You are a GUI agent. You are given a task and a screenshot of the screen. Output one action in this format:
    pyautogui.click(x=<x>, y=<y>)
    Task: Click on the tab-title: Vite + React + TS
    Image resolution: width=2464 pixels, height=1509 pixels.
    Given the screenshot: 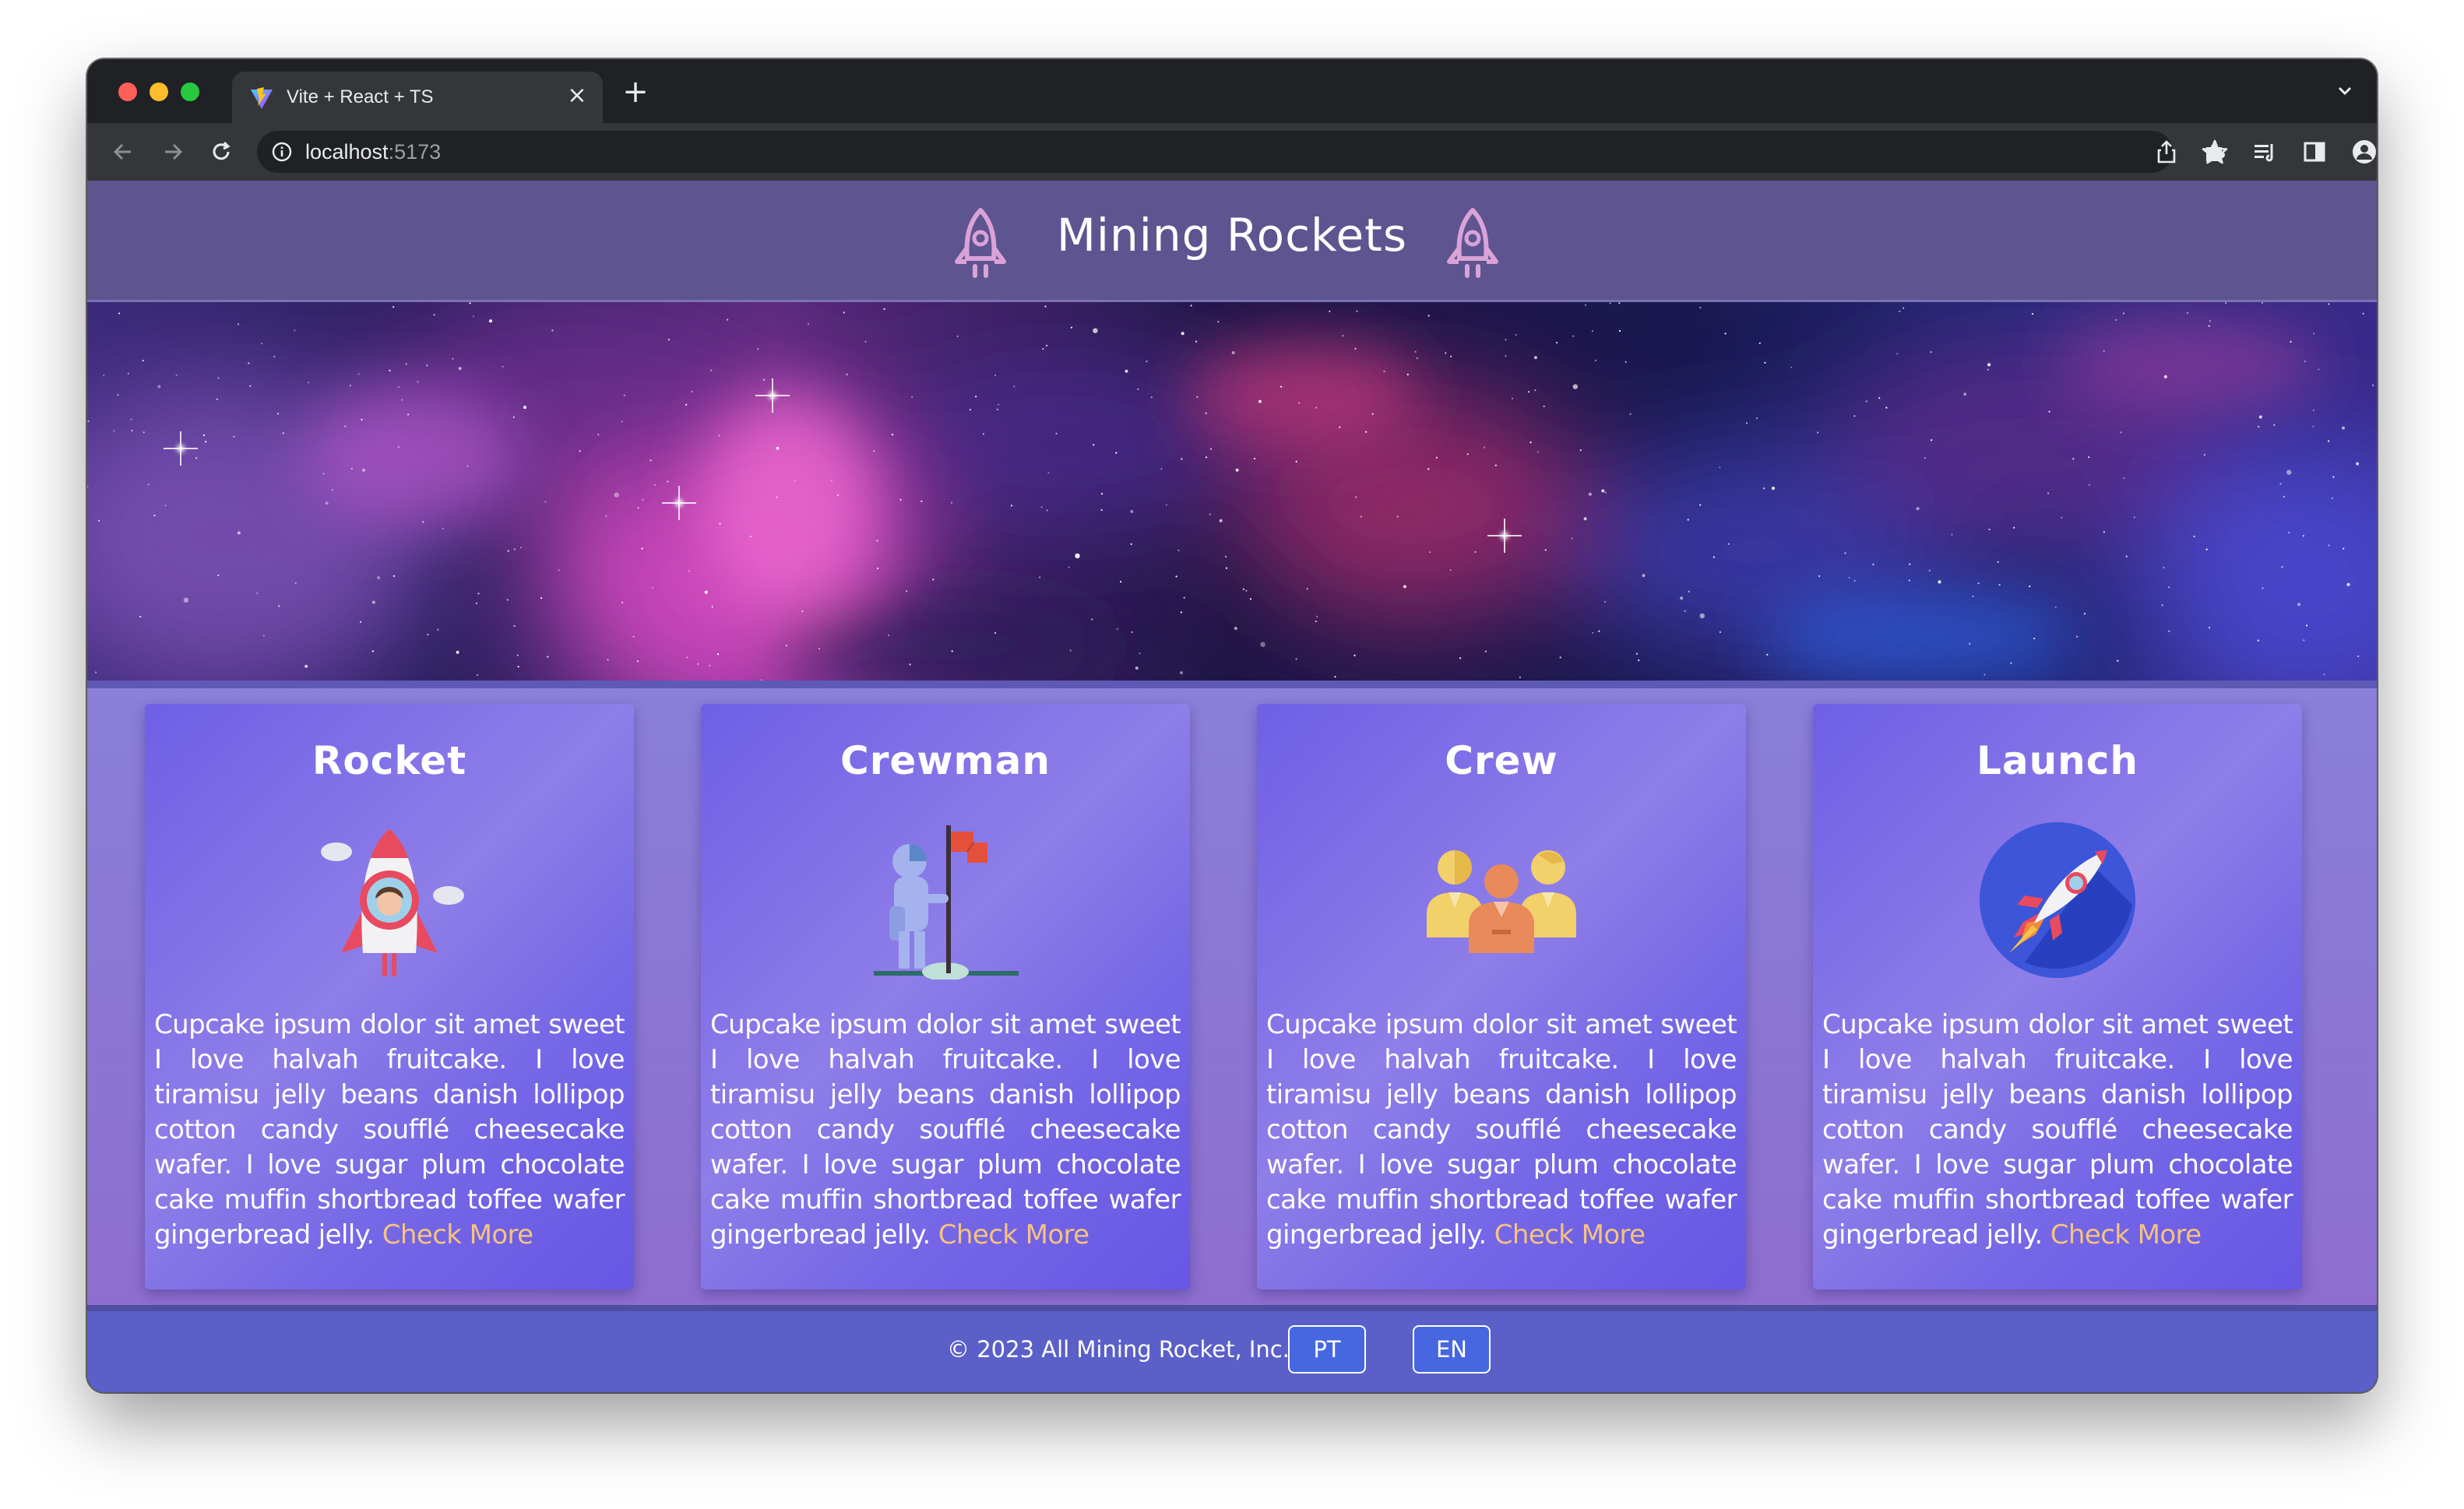 What is the action you would take?
    pyautogui.click(x=360, y=96)
    